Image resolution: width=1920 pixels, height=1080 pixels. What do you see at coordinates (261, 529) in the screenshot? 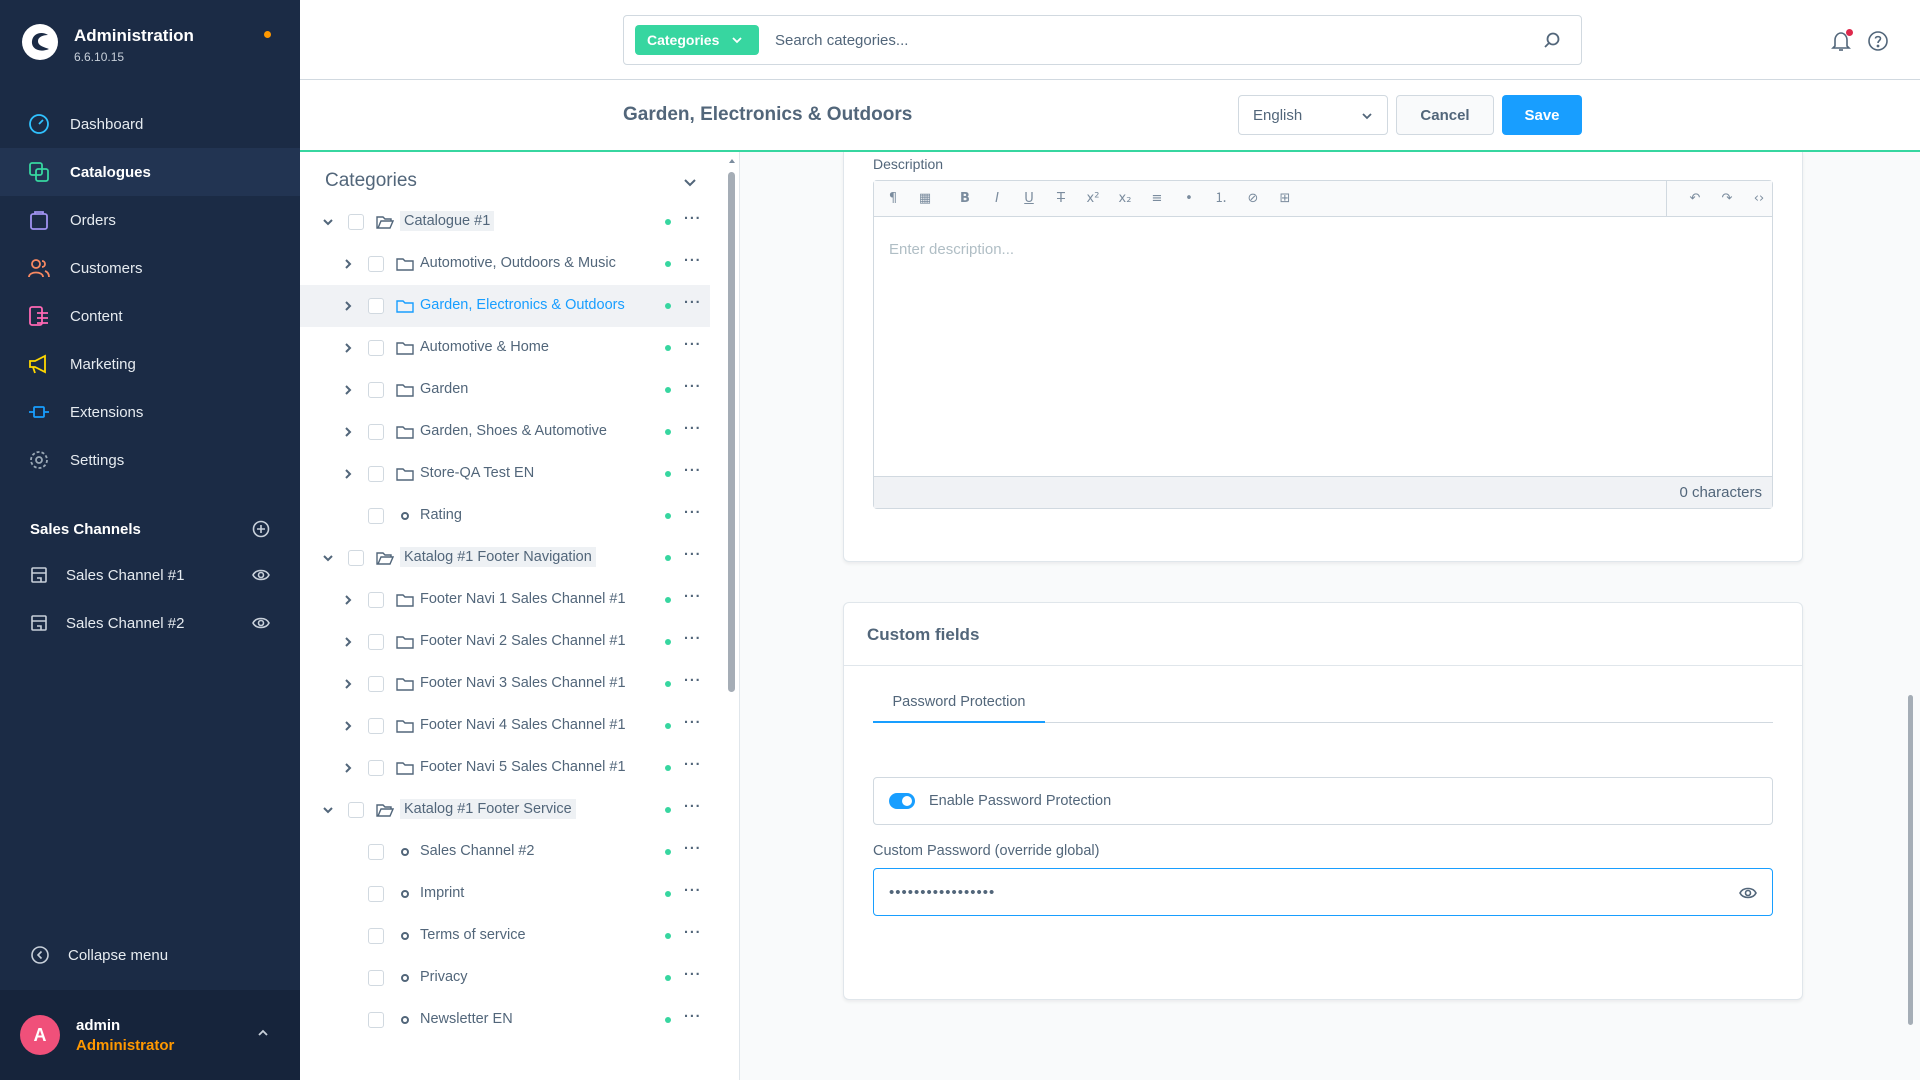
I see `add-circle-icon` at bounding box center [261, 529].